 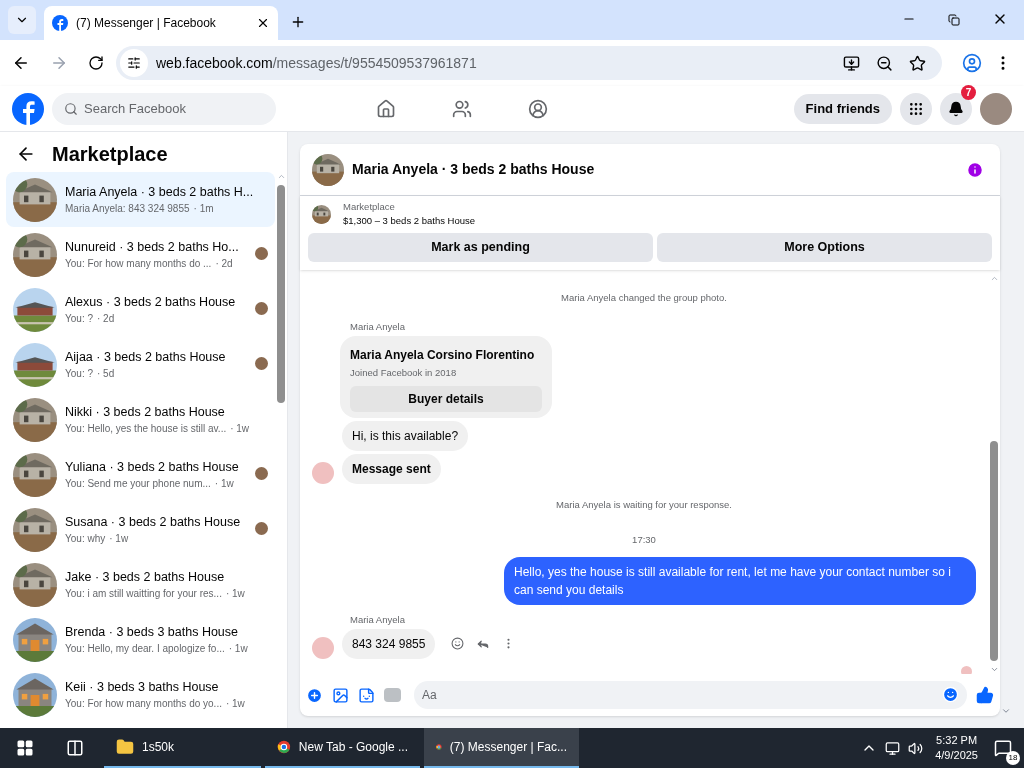 I want to click on conversation-item: Jake · 3 beds 2 baths House You: i am still waitting for your res... · 1w, so click(x=140, y=584).